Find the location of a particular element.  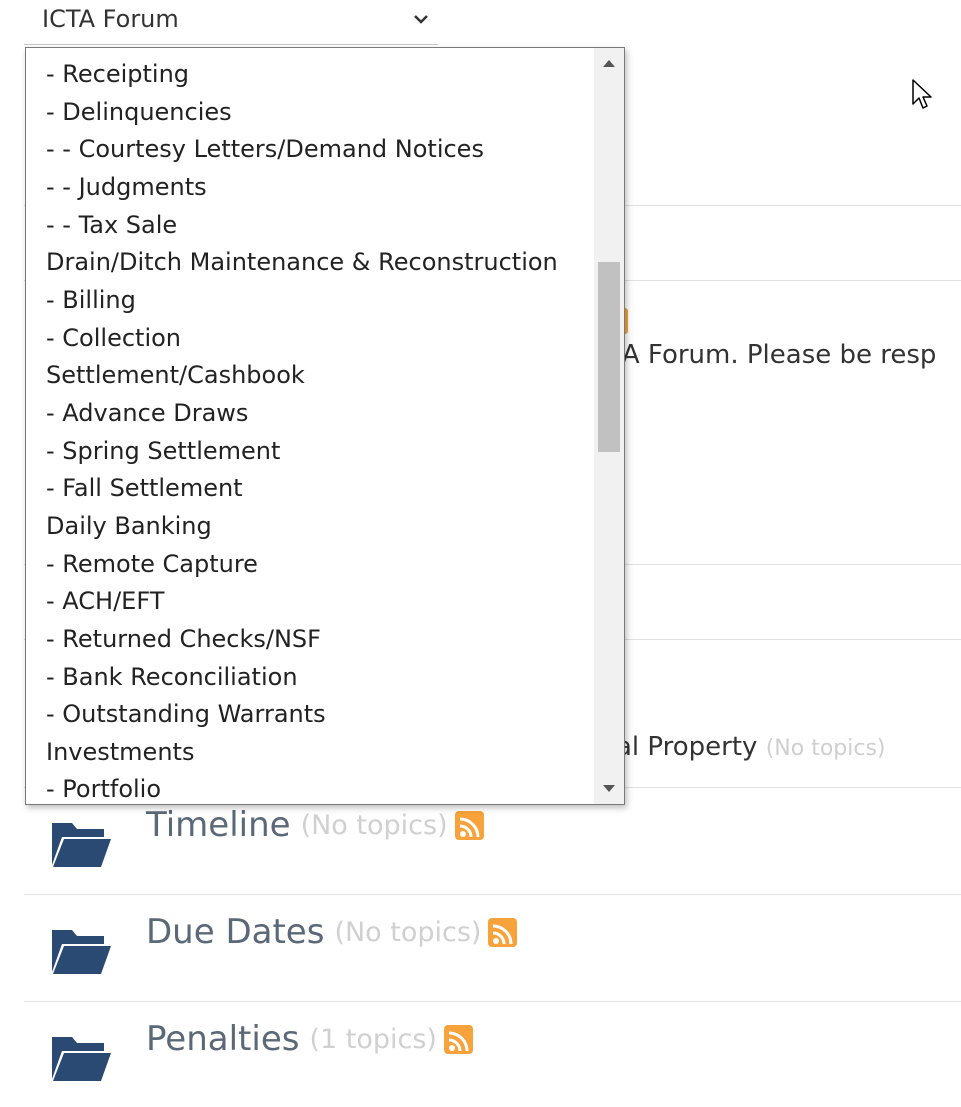

dropdown-option: Drain/Ditch Maintenance & Reconstruction is located at coordinates (309, 263).